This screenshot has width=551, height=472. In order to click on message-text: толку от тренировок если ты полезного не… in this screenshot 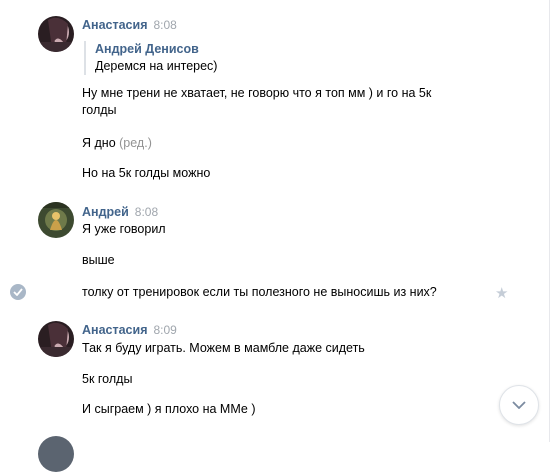, I will do `click(287, 292)`.